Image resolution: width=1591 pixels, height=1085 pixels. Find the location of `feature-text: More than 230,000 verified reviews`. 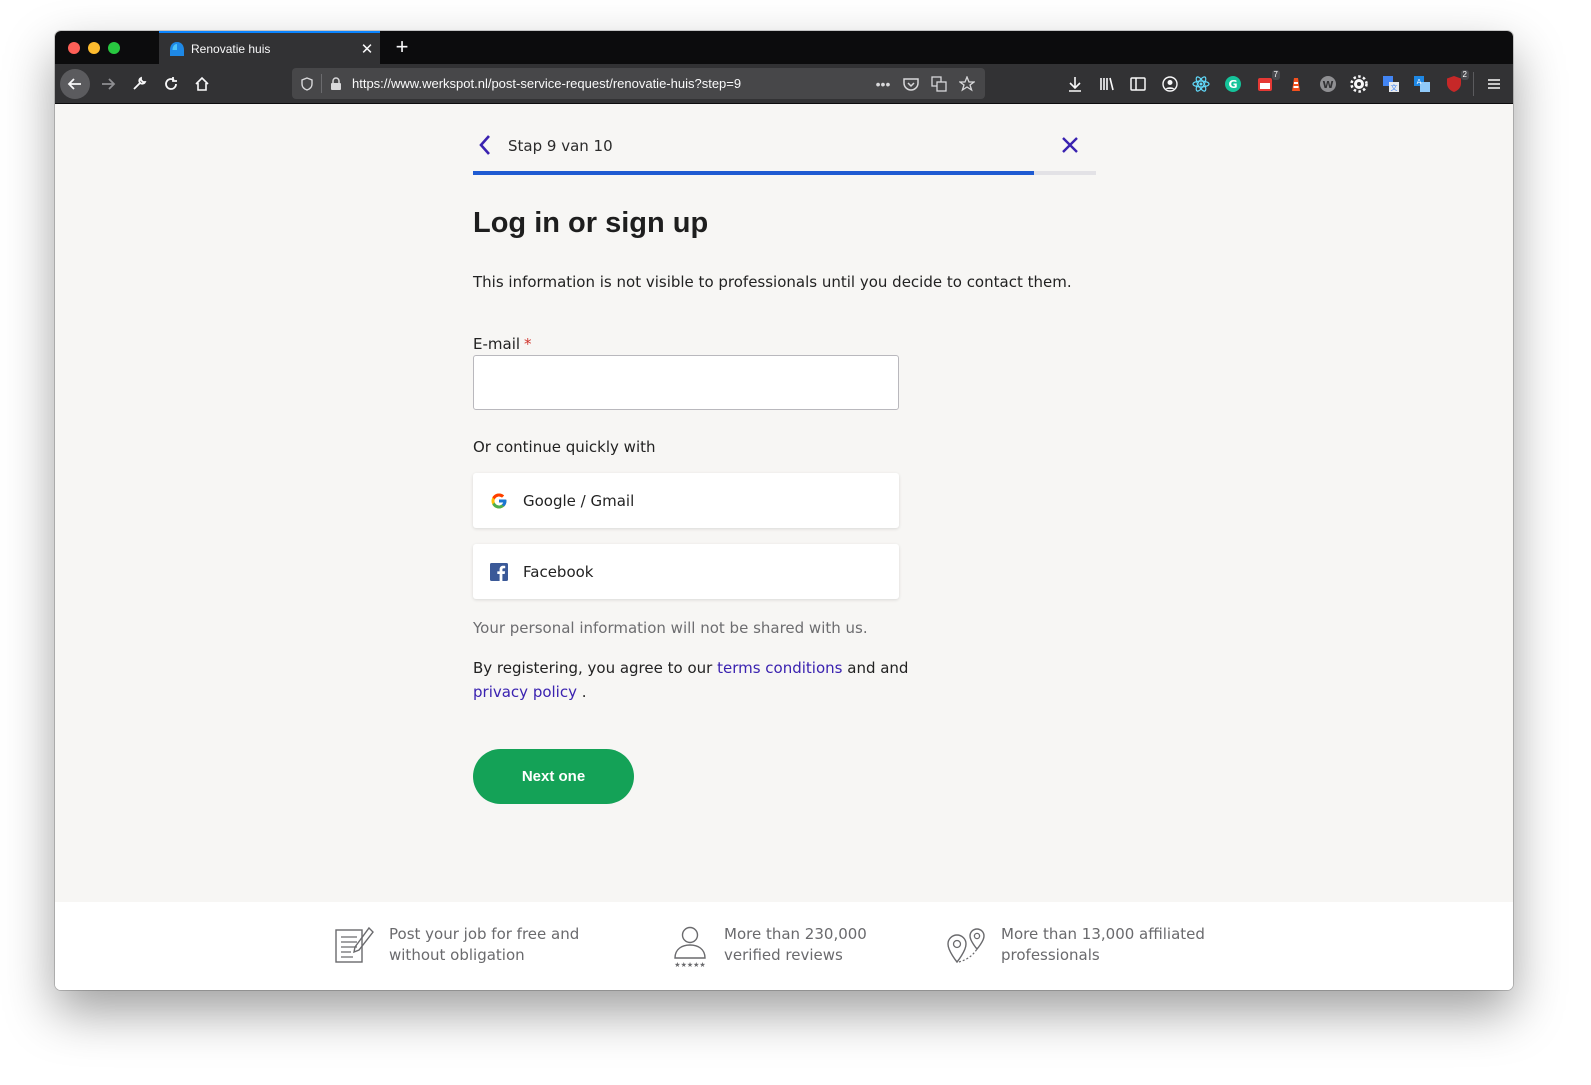

feature-text: More than 230,000 verified reviews is located at coordinates (795, 944).